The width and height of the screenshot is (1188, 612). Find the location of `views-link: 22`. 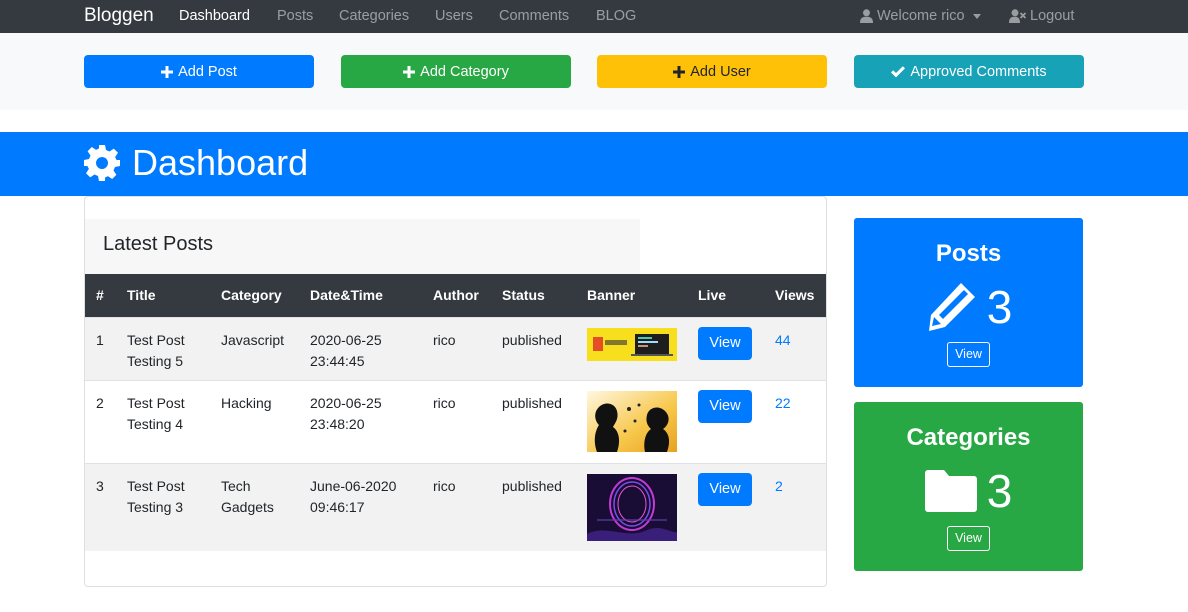

views-link: 22 is located at coordinates (783, 403).